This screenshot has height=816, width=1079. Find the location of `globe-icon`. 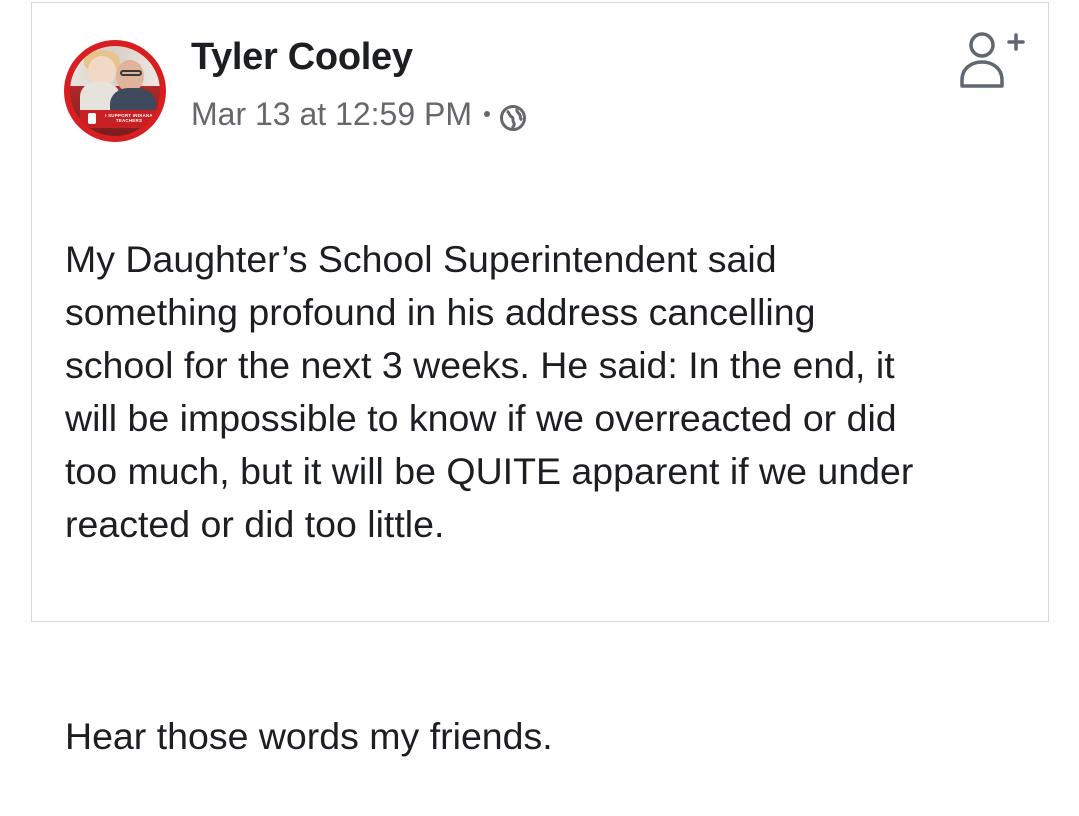

globe-icon is located at coordinates (513, 116).